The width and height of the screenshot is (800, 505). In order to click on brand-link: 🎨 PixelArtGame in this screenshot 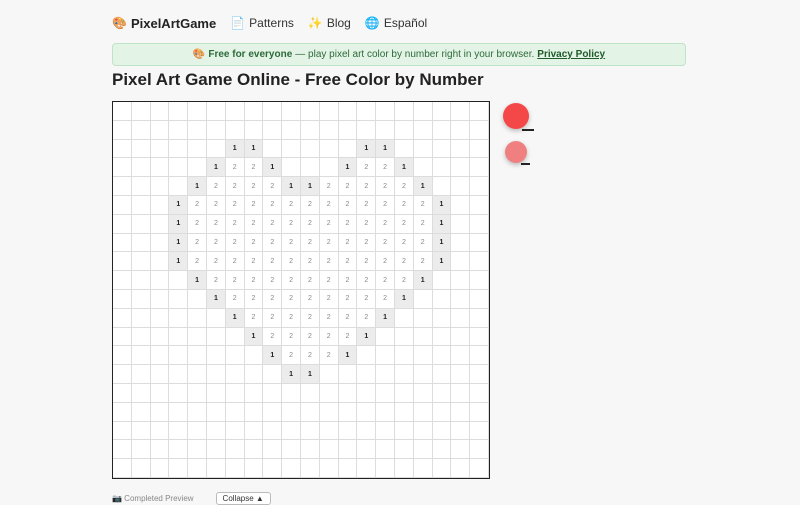, I will do `click(164, 23)`.